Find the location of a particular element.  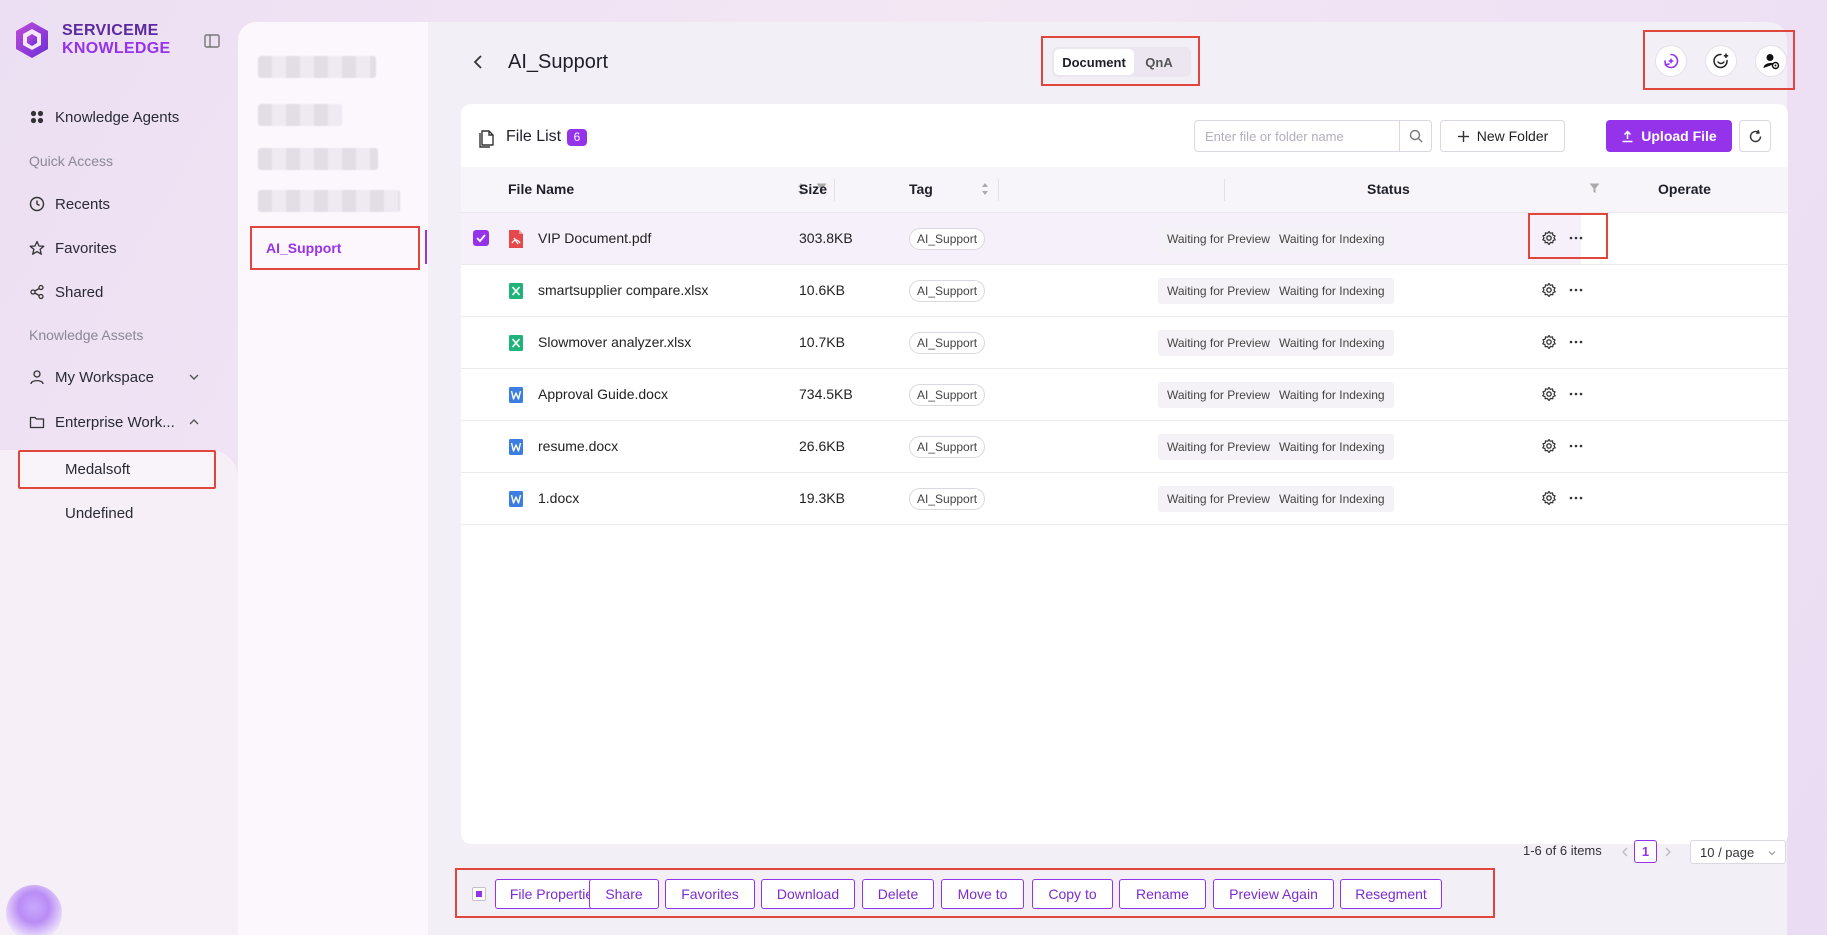

assistant-orb-icon is located at coordinates (34, 910).